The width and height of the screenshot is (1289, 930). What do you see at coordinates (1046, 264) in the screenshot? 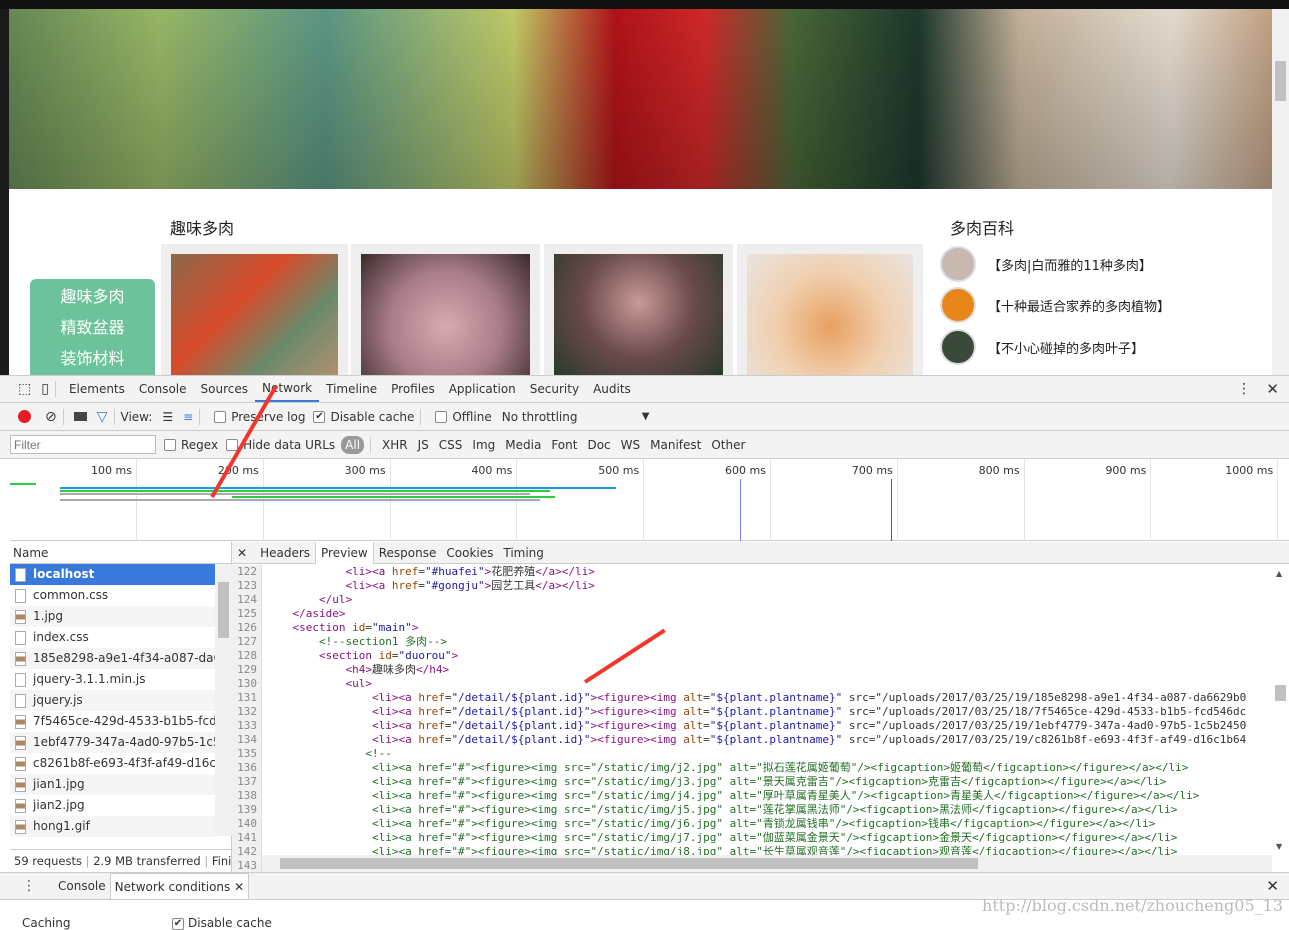
I see `wiki-item: 【多肉|白而雅的11种多肉】` at bounding box center [1046, 264].